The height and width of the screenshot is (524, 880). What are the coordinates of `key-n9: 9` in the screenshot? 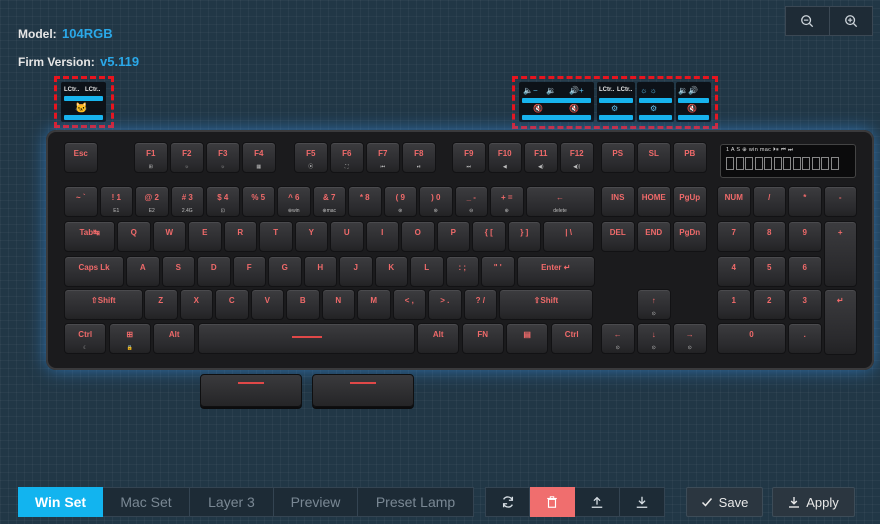 It's located at (805, 236).